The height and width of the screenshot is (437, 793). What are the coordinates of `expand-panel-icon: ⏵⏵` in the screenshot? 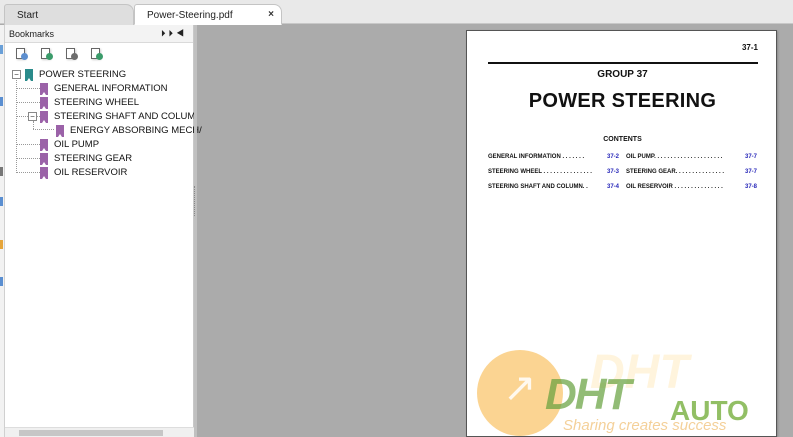 It's located at (168, 33).